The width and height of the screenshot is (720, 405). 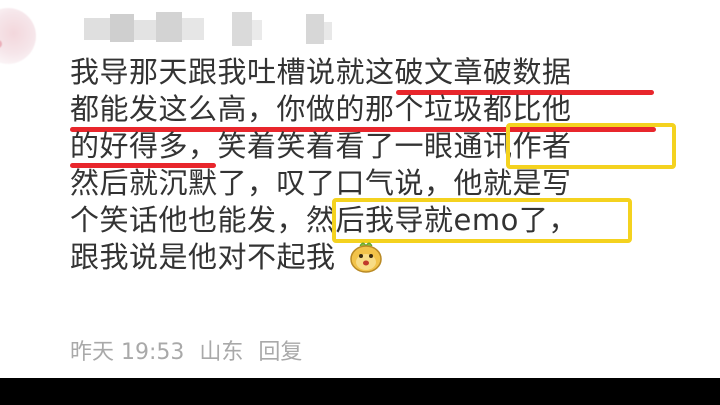 I want to click on comment-line-text: 都能发这么高，你做的那个垃圾都比他, so click(x=321, y=109).